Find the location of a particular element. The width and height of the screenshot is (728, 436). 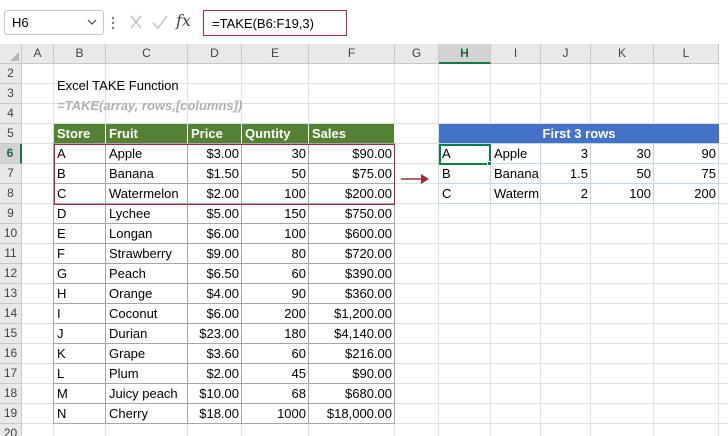

table-cell: $750.00 is located at coordinates (352, 214).